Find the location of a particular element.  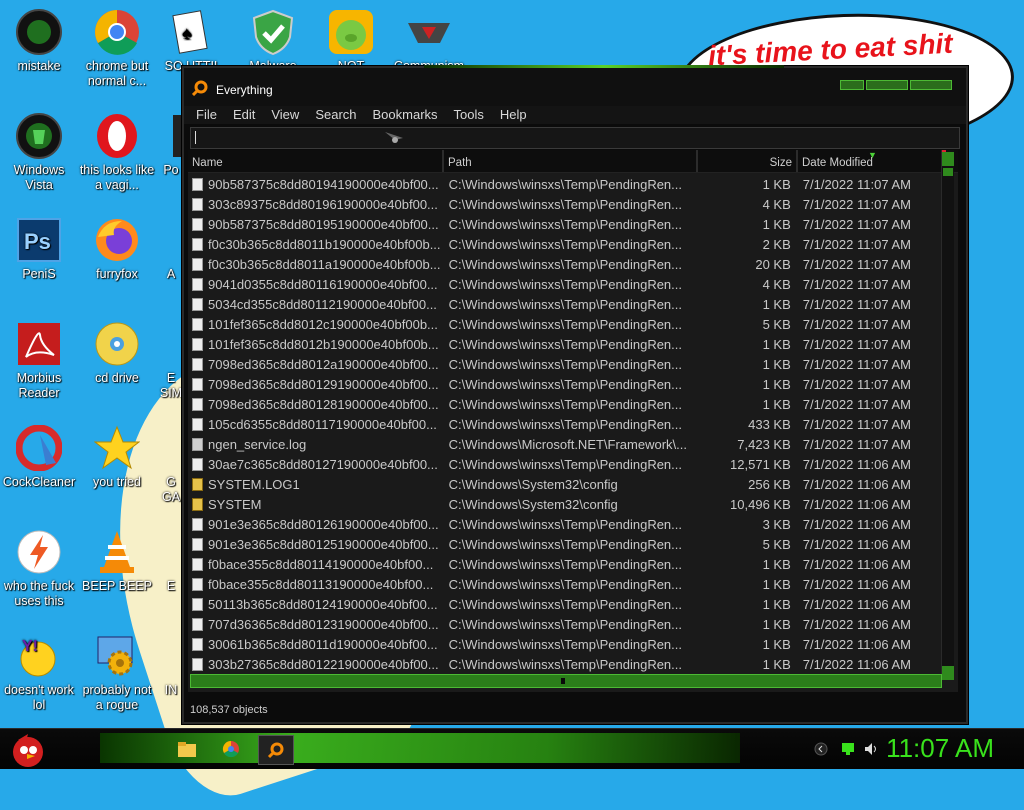

desktop-icon-ccleaner: CockCleaner is located at coordinates (39, 457).